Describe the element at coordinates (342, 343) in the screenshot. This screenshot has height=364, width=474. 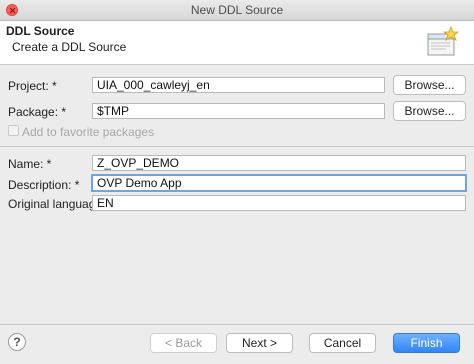
I see `cancel-button: Cancel` at that location.